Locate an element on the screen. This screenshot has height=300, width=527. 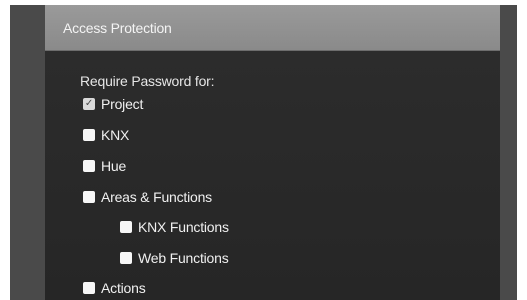
panel-header: Access Protection is located at coordinates (272, 28).